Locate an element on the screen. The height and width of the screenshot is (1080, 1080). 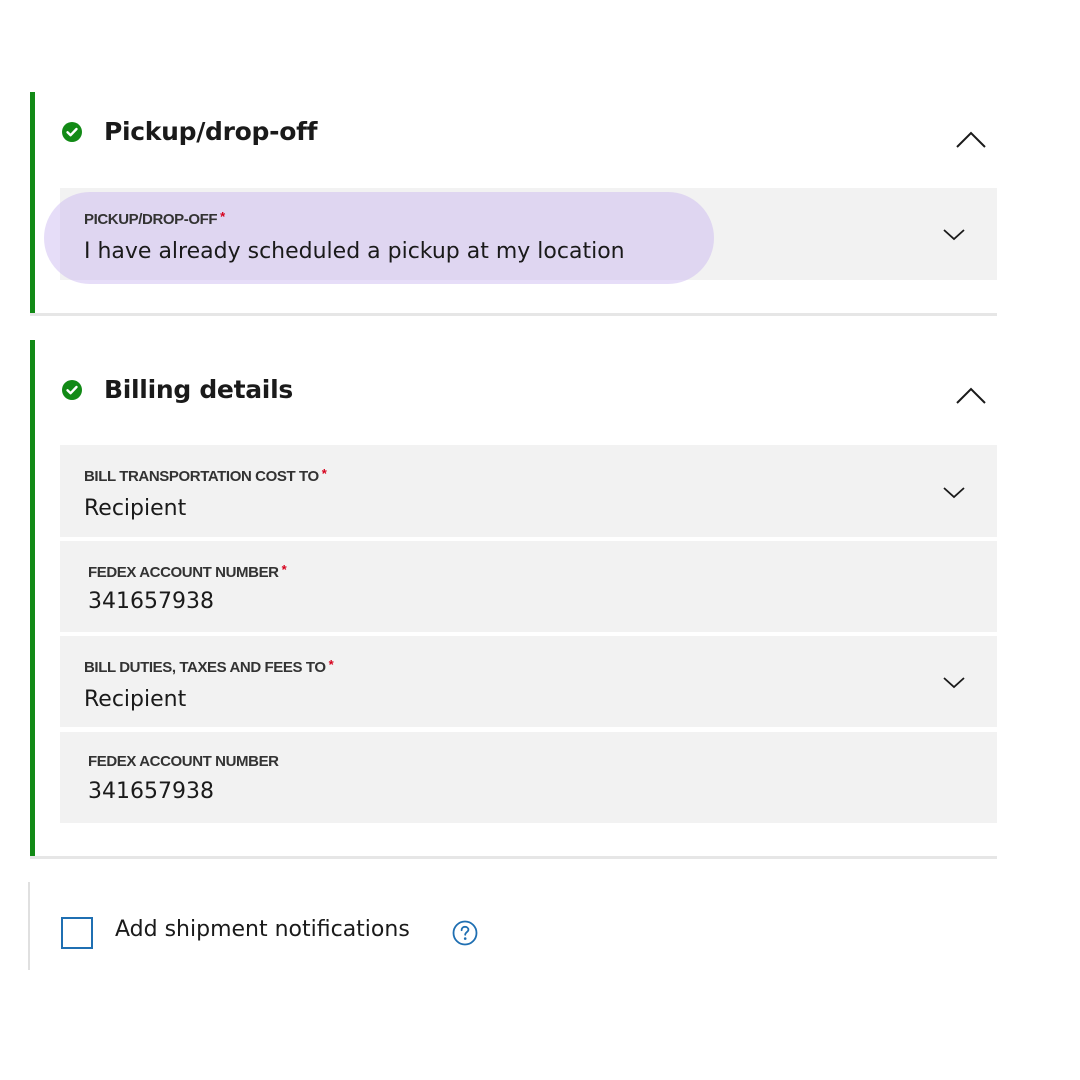
bill-transportation-value: Recipient is located at coordinates (135, 508).